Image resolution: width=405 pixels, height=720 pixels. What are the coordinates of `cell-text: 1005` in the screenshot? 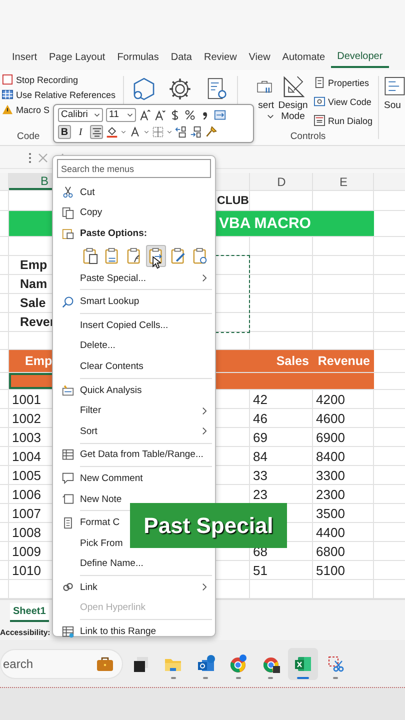 It's located at (26, 475).